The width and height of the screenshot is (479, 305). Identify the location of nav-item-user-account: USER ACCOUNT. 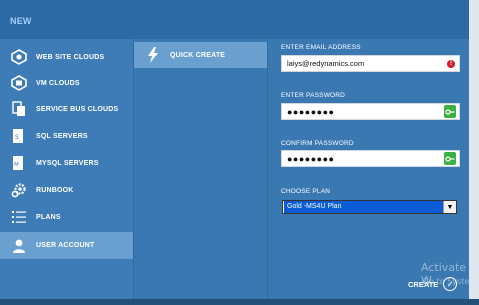
(66, 245).